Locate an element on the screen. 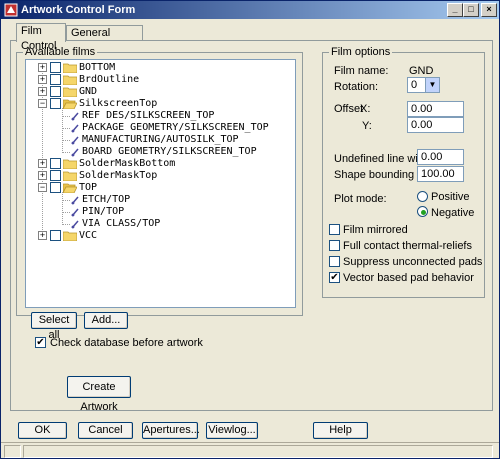  create-artwork-button: Create Artwork is located at coordinates (99, 394).